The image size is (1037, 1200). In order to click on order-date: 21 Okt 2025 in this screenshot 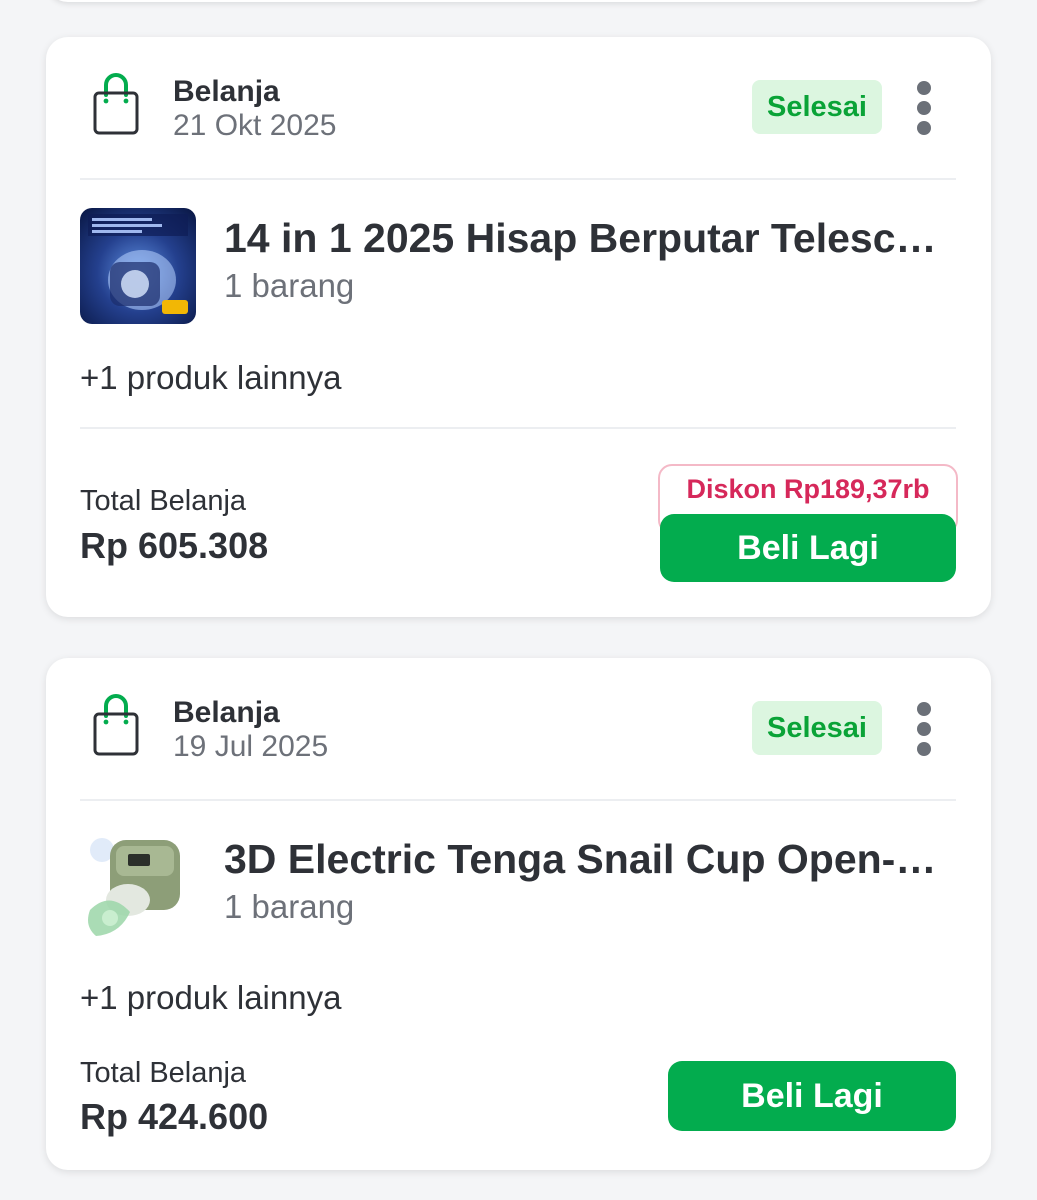, I will do `click(255, 125)`.